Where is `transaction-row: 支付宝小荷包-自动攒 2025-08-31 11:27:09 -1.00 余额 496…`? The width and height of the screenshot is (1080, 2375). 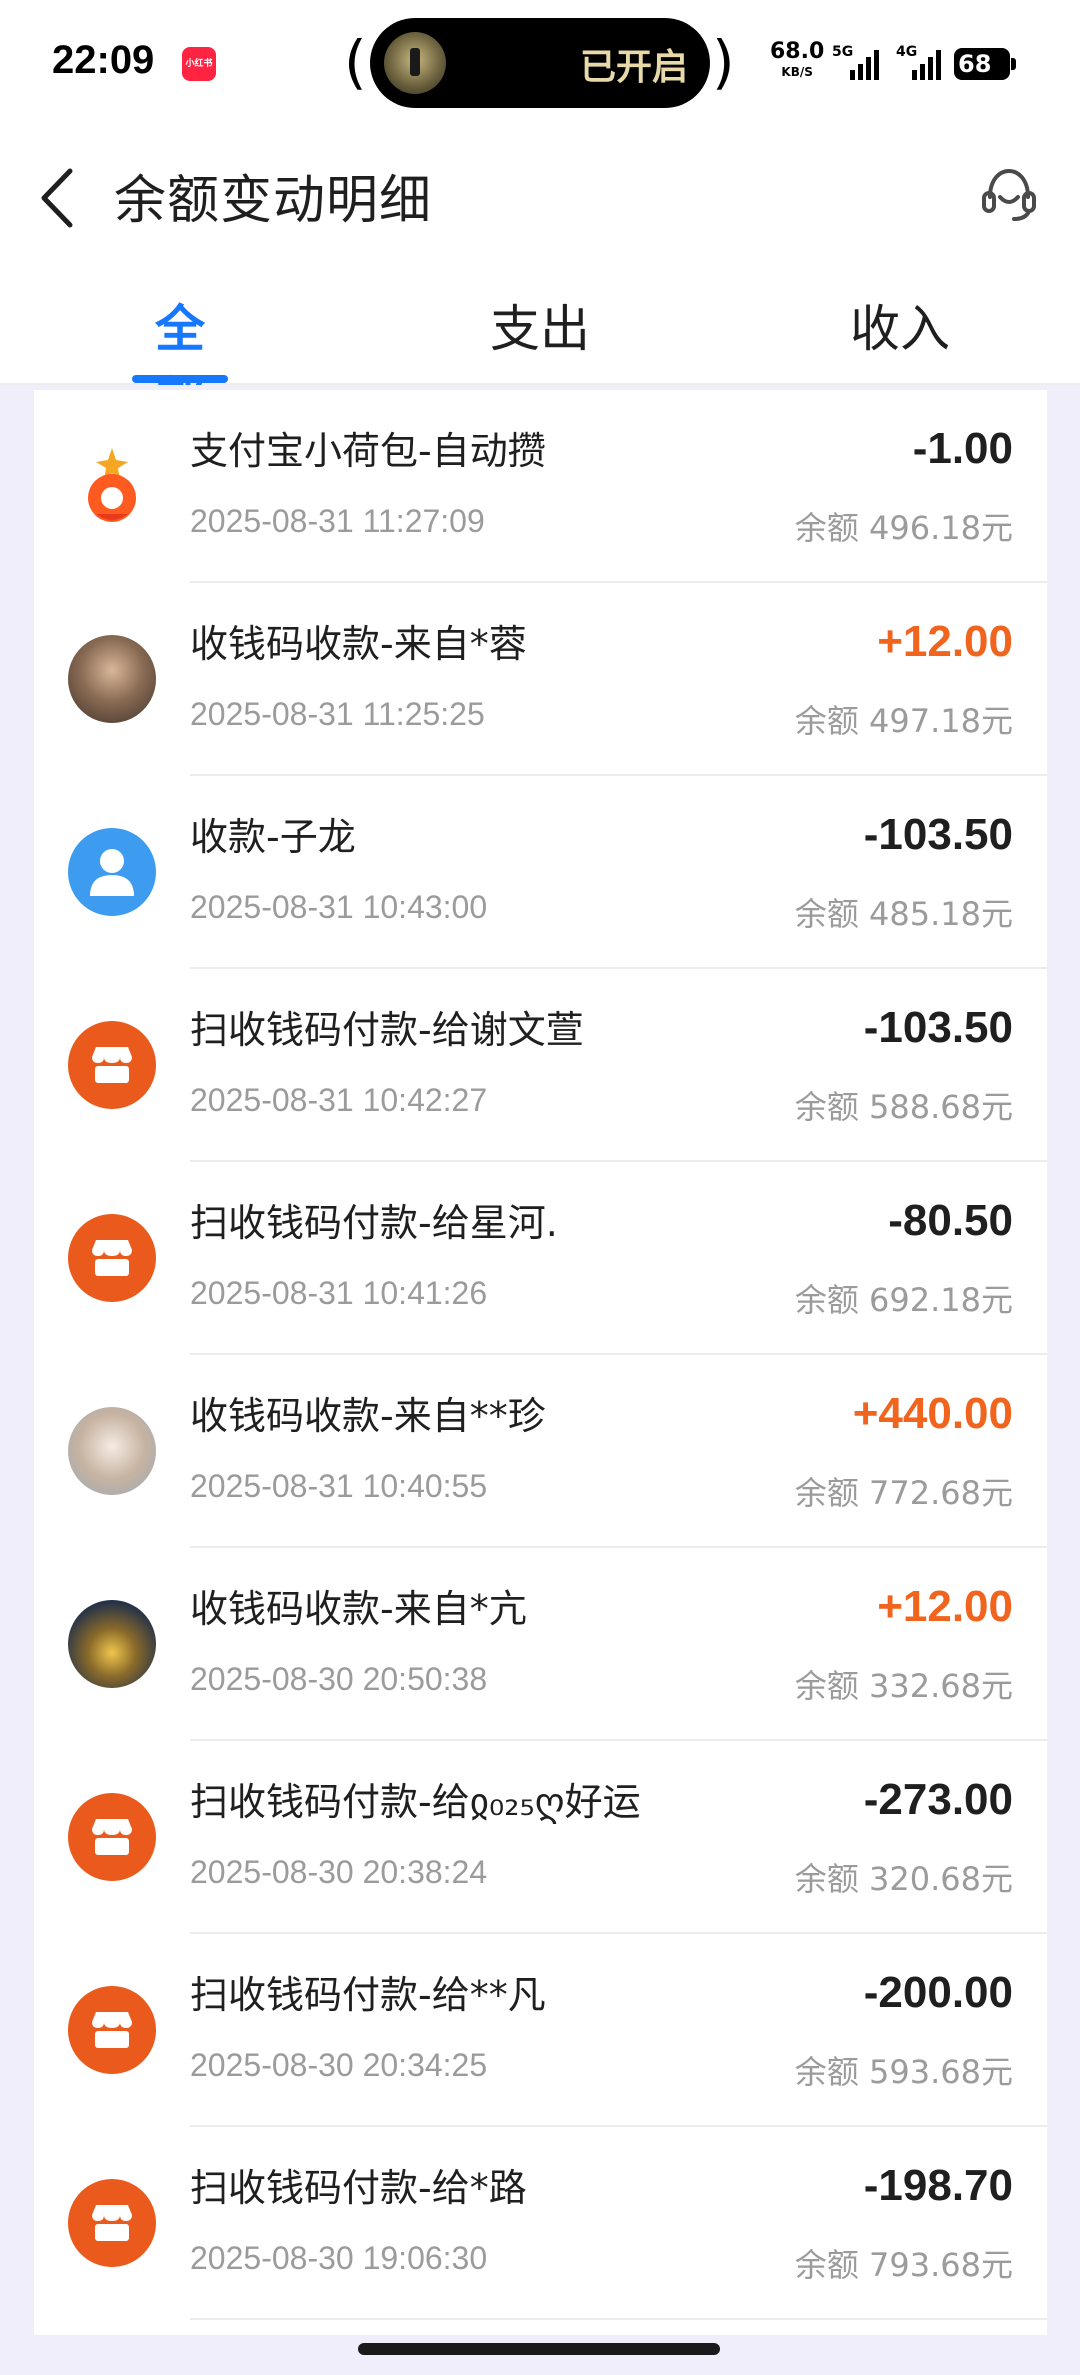 transaction-row: 支付宝小荷包-自动攒 2025-08-31 11:27:09 -1.00 余额 496… is located at coordinates (540, 486).